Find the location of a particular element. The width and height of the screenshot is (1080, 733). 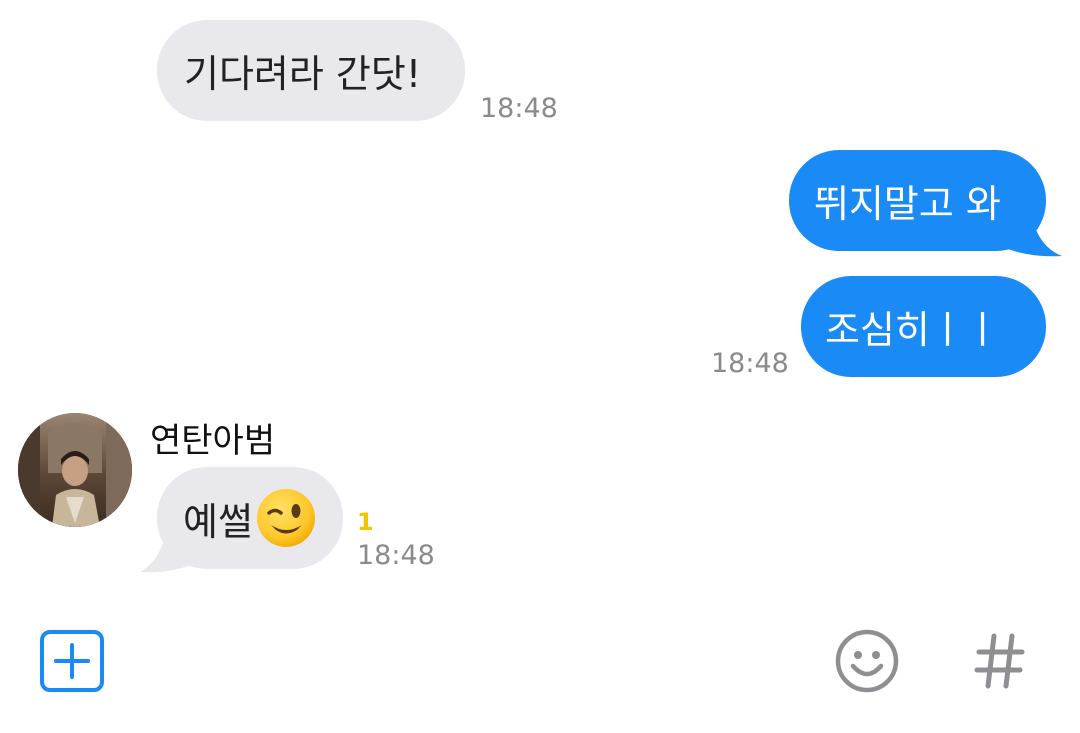

message-text: 조심히ㅣㅣ is located at coordinates (912, 330).